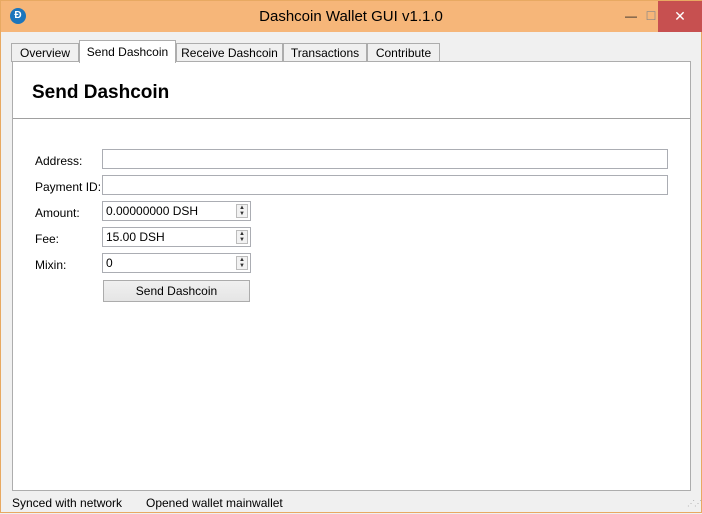 The width and height of the screenshot is (702, 514). Describe the element at coordinates (45, 52) in the screenshot. I see `tab-overview: Overview` at that location.